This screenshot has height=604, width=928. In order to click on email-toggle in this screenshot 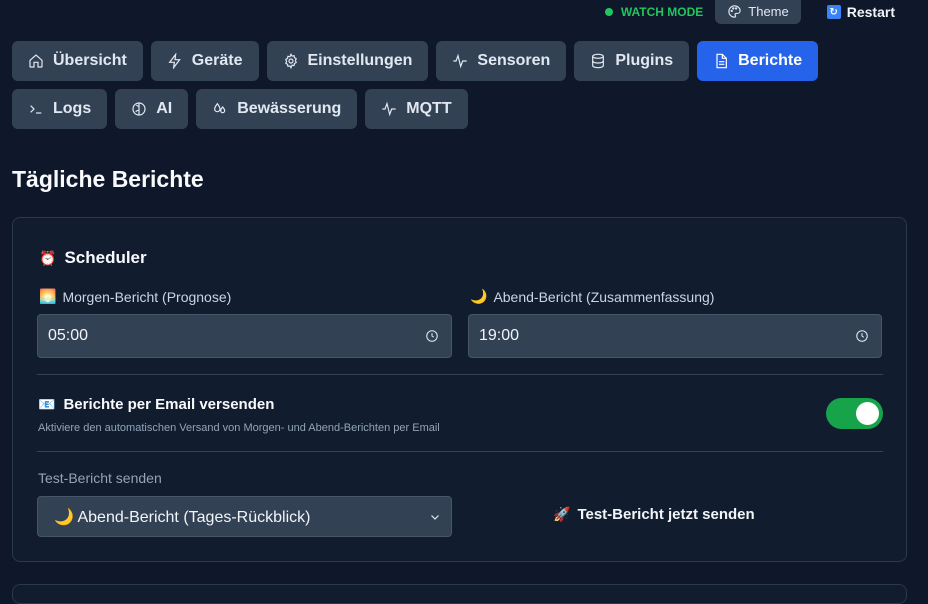, I will do `click(854, 413)`.